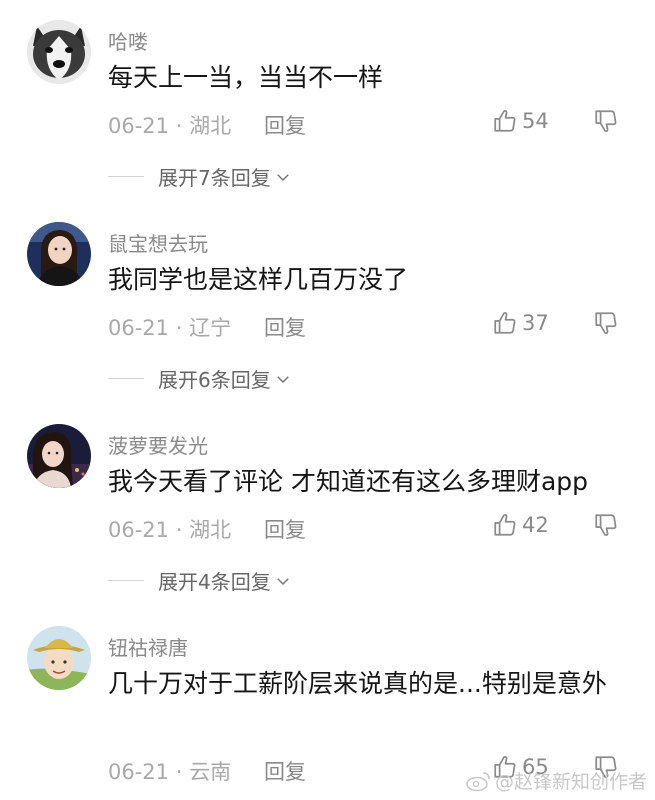  What do you see at coordinates (520, 323) in the screenshot?
I see `like-button: 37` at bounding box center [520, 323].